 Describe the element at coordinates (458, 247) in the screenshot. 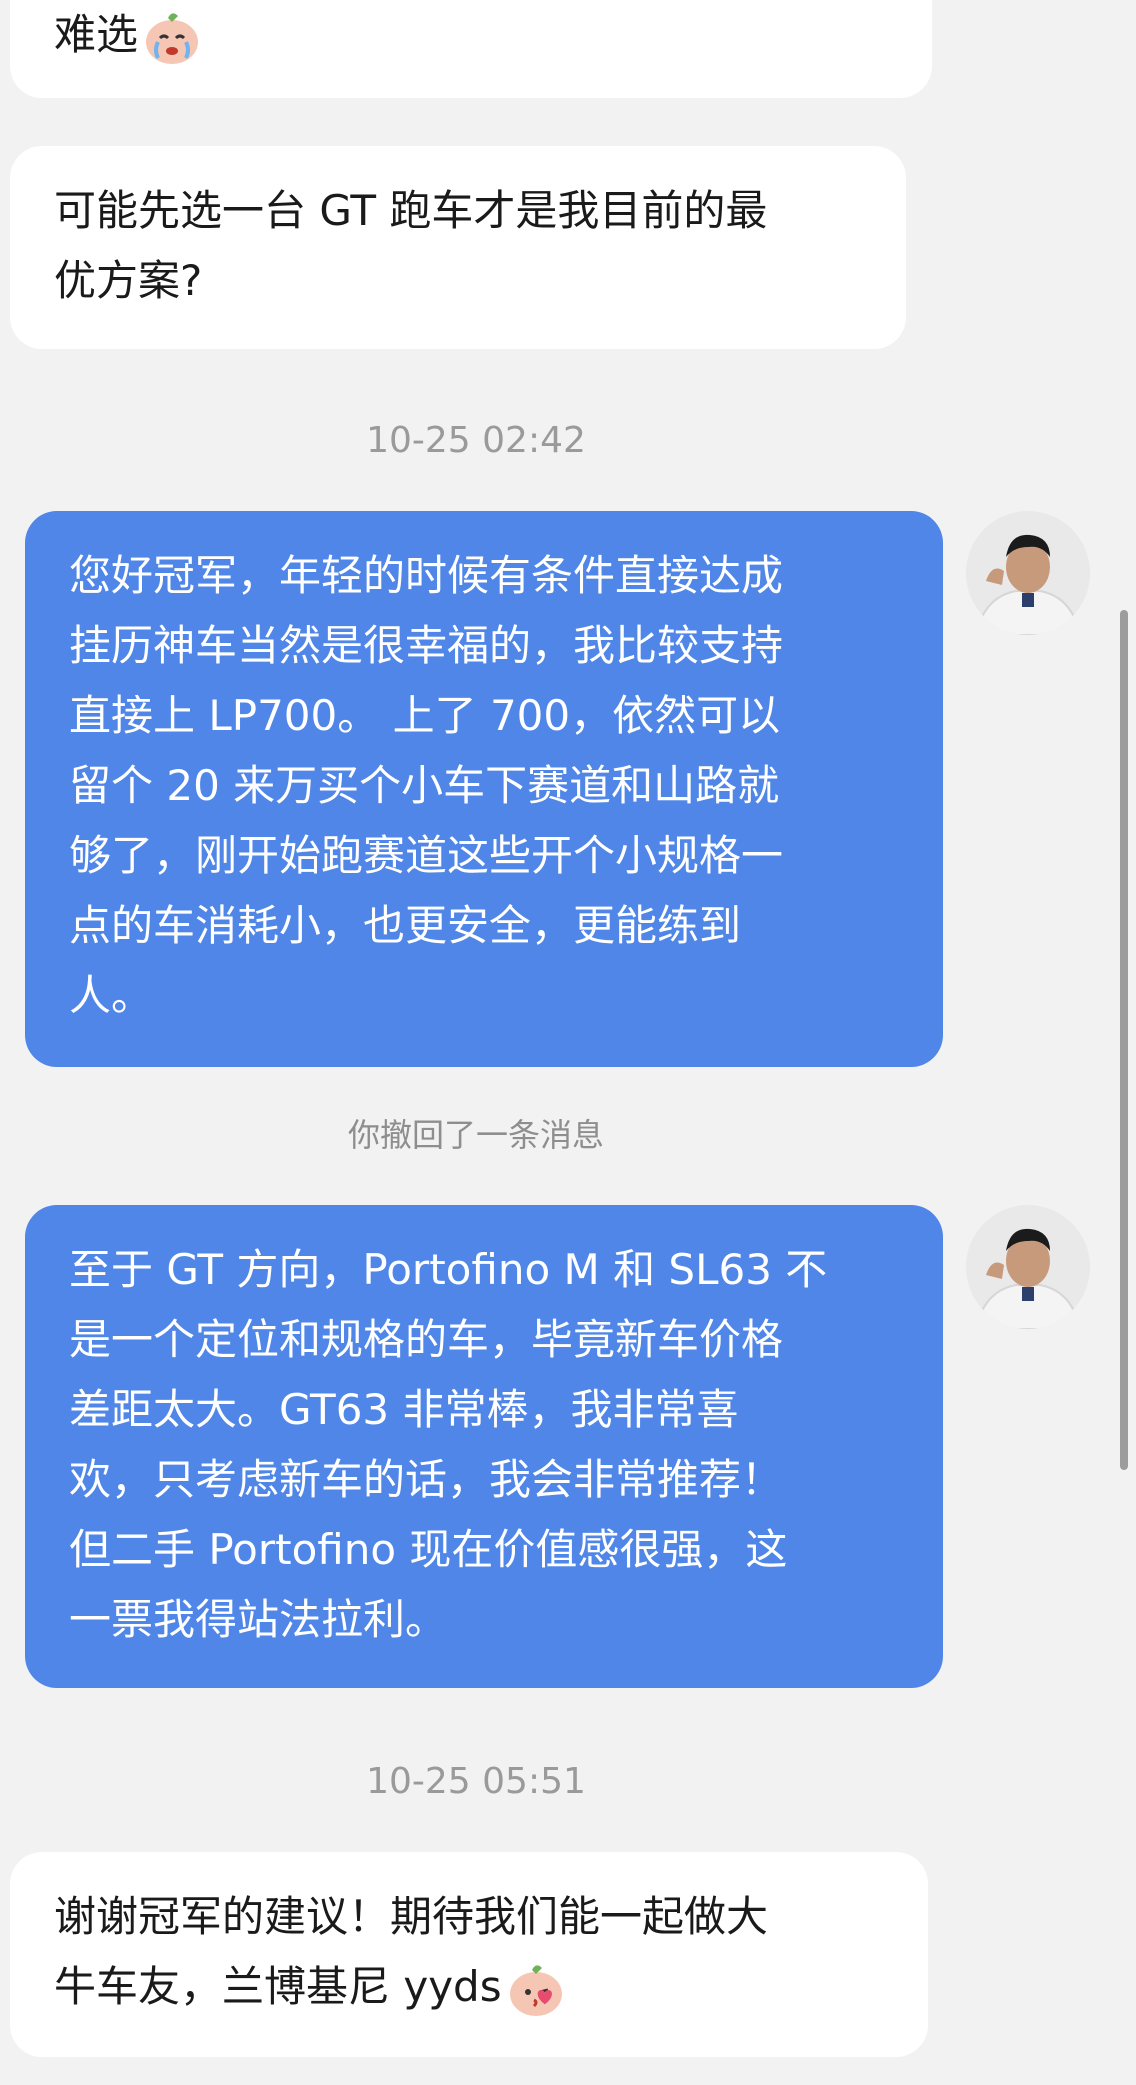

I see `message-bubble-received: 可能先选一台 GT 跑车才是我目前的最 优方案?` at that location.